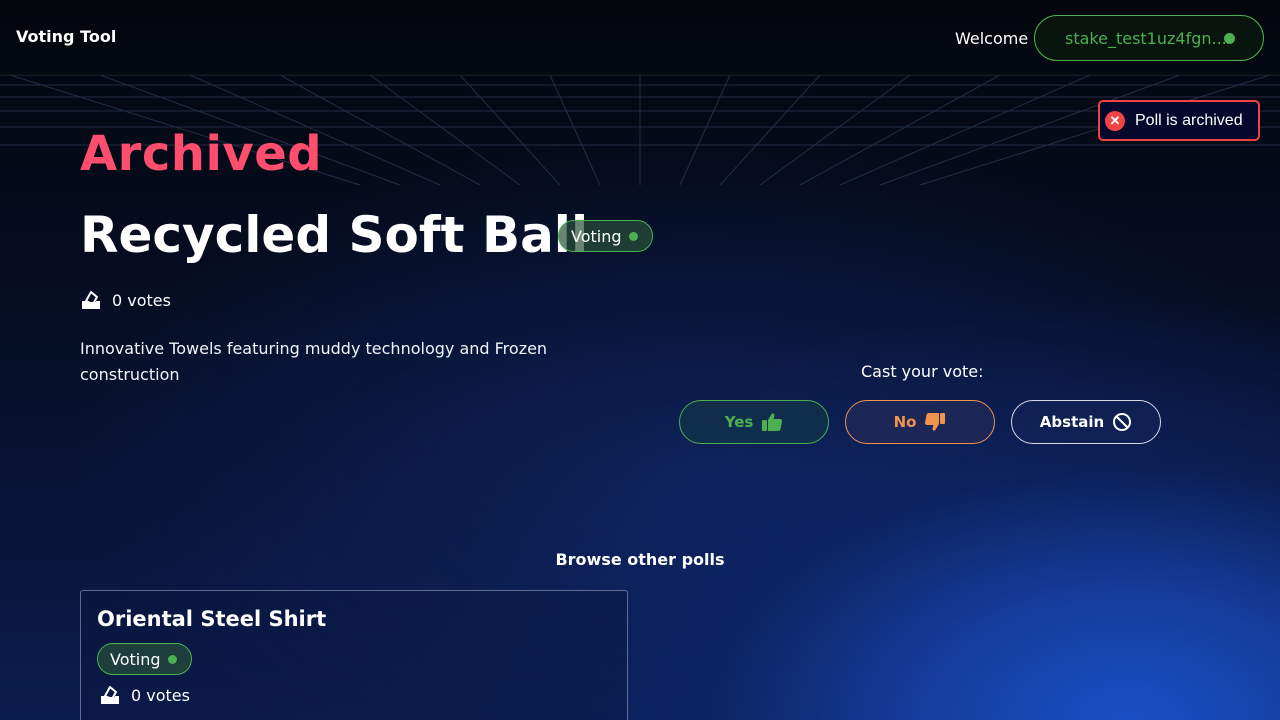  What do you see at coordinates (640, 559) in the screenshot?
I see `browse-polls-heading: Browse other polls` at bounding box center [640, 559].